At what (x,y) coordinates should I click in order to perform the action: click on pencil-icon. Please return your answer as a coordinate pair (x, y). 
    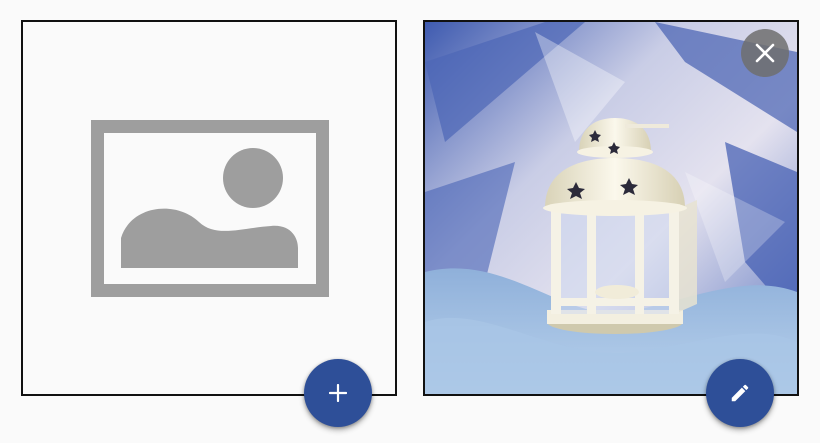
    Looking at the image, I should click on (740, 393).